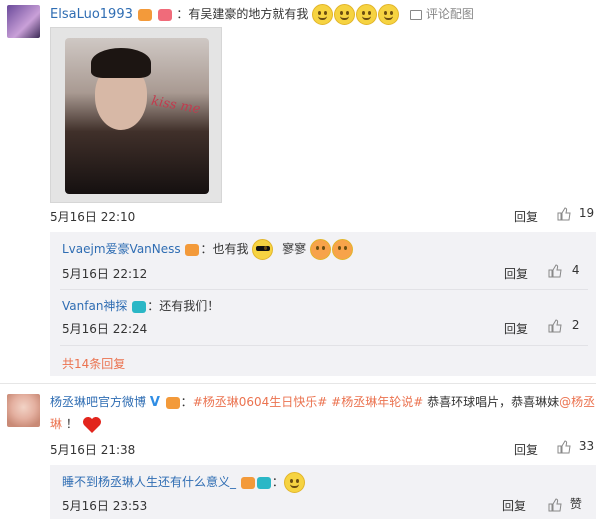  Describe the element at coordinates (98, 402) in the screenshot. I see `comment-username: 杨丞琳吧官方微博` at that location.